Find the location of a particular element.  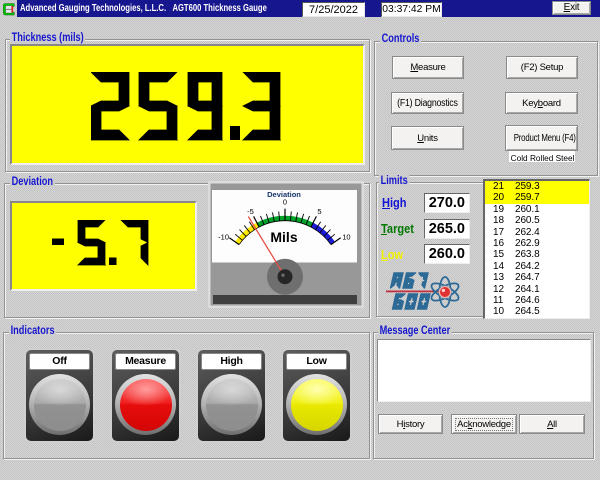

svg-text: -10 is located at coordinates (223, 237).